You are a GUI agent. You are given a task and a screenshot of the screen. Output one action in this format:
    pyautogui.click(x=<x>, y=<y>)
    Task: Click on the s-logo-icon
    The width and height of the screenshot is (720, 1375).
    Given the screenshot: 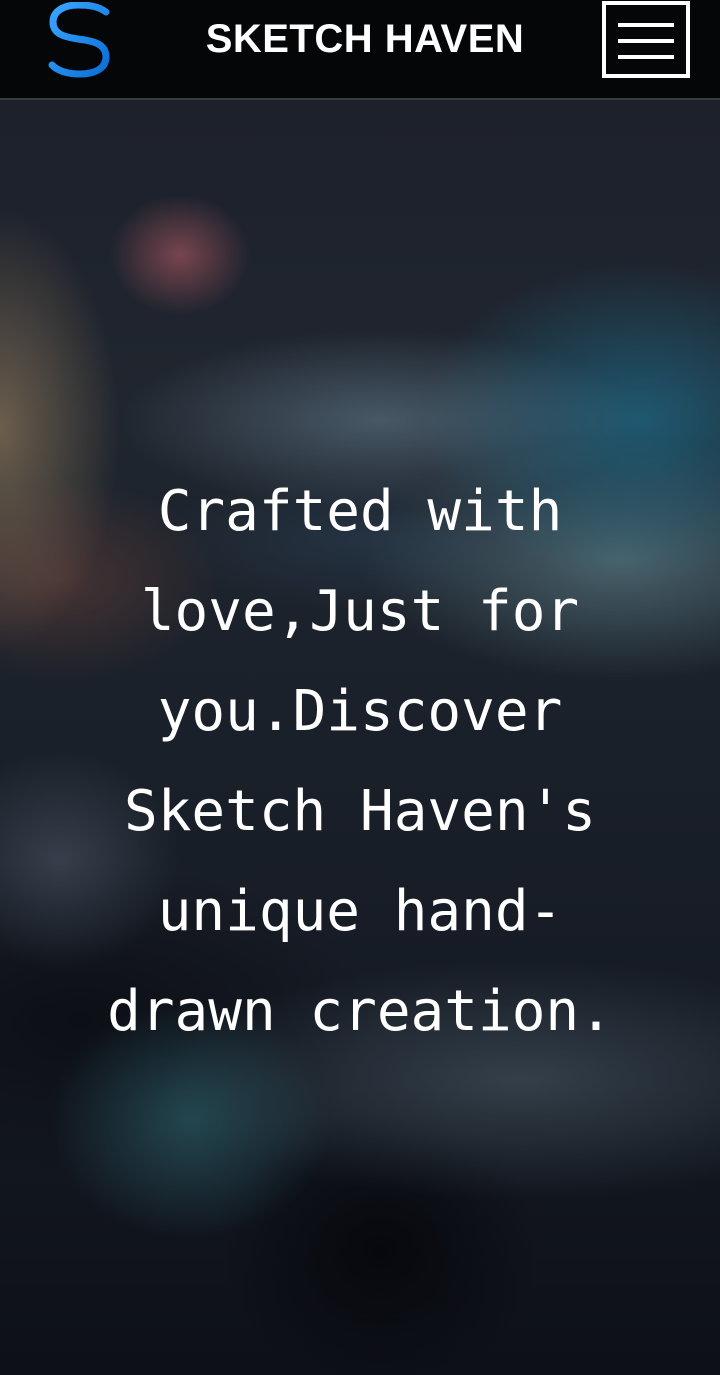 What is the action you would take?
    pyautogui.click(x=80, y=39)
    